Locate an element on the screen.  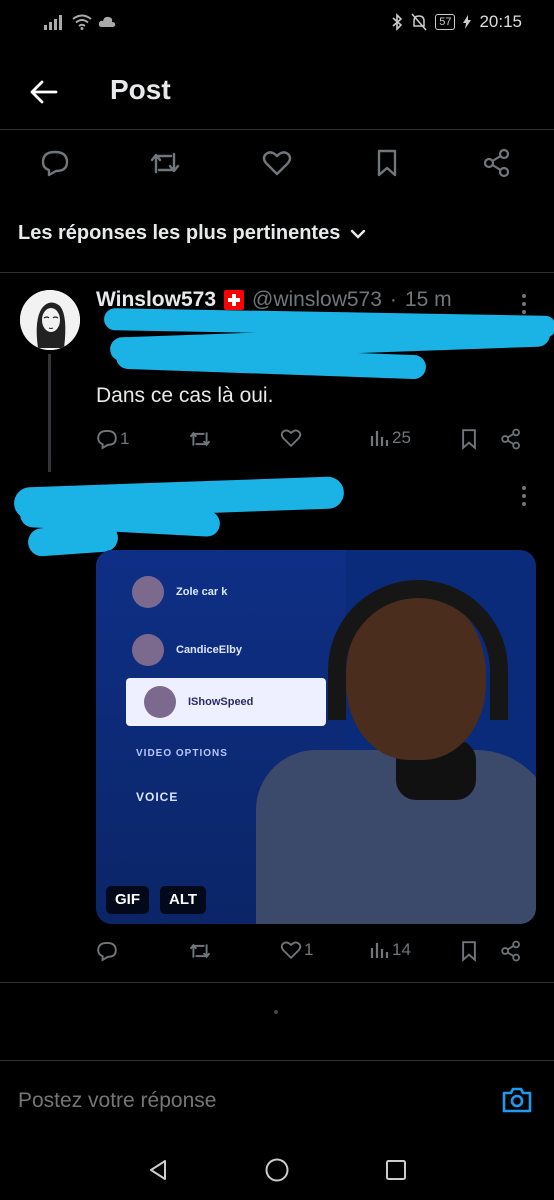
media-text: Zole car k is located at coordinates (202, 592).